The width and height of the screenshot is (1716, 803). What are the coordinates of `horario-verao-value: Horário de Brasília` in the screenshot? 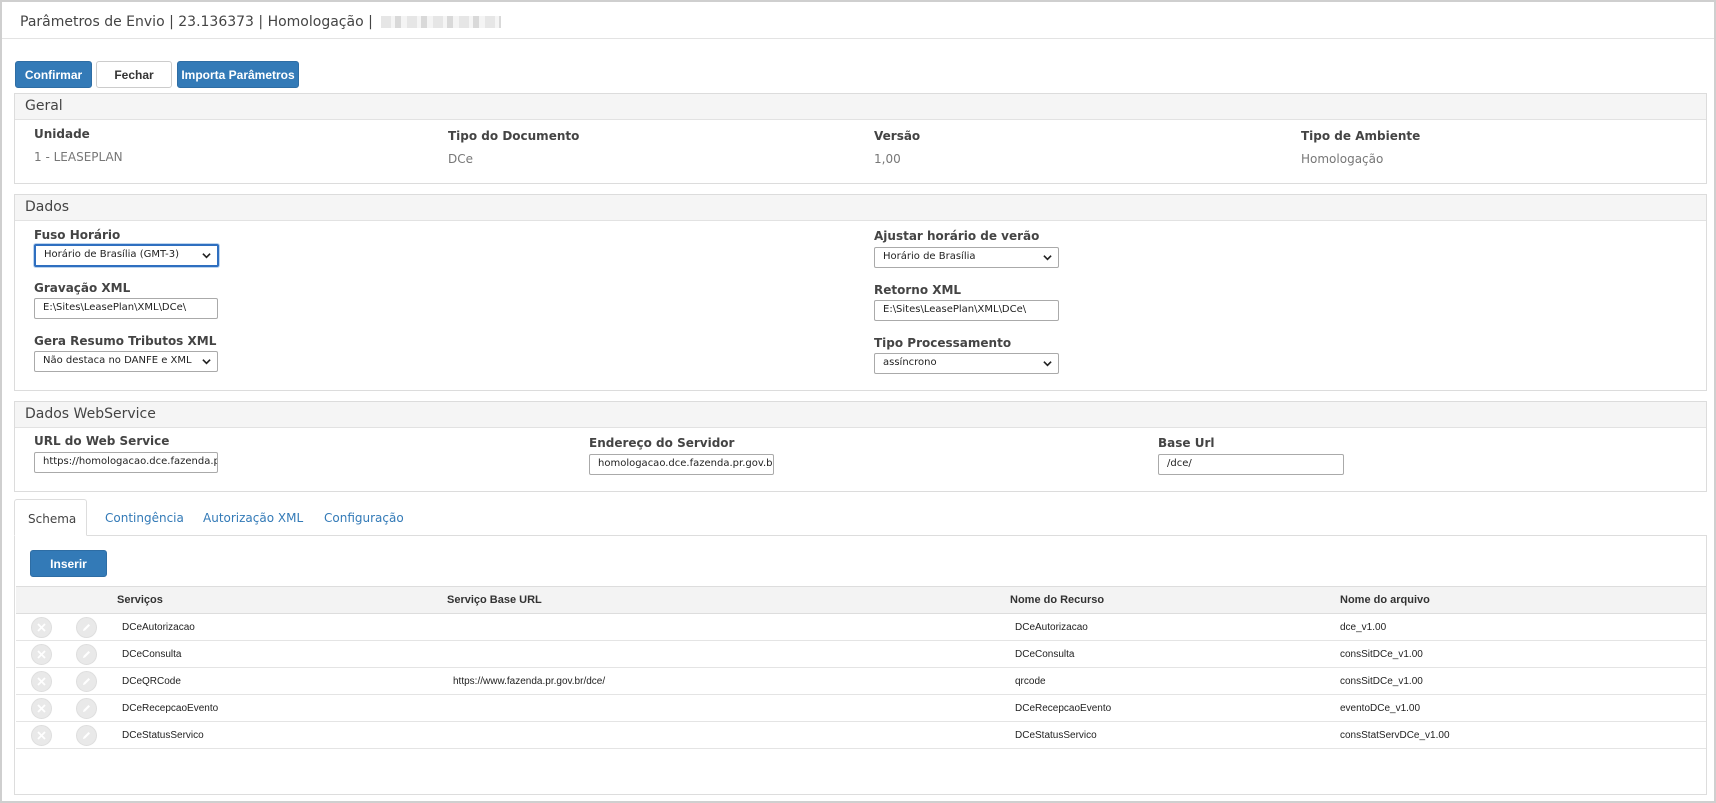 It's located at (929, 256).